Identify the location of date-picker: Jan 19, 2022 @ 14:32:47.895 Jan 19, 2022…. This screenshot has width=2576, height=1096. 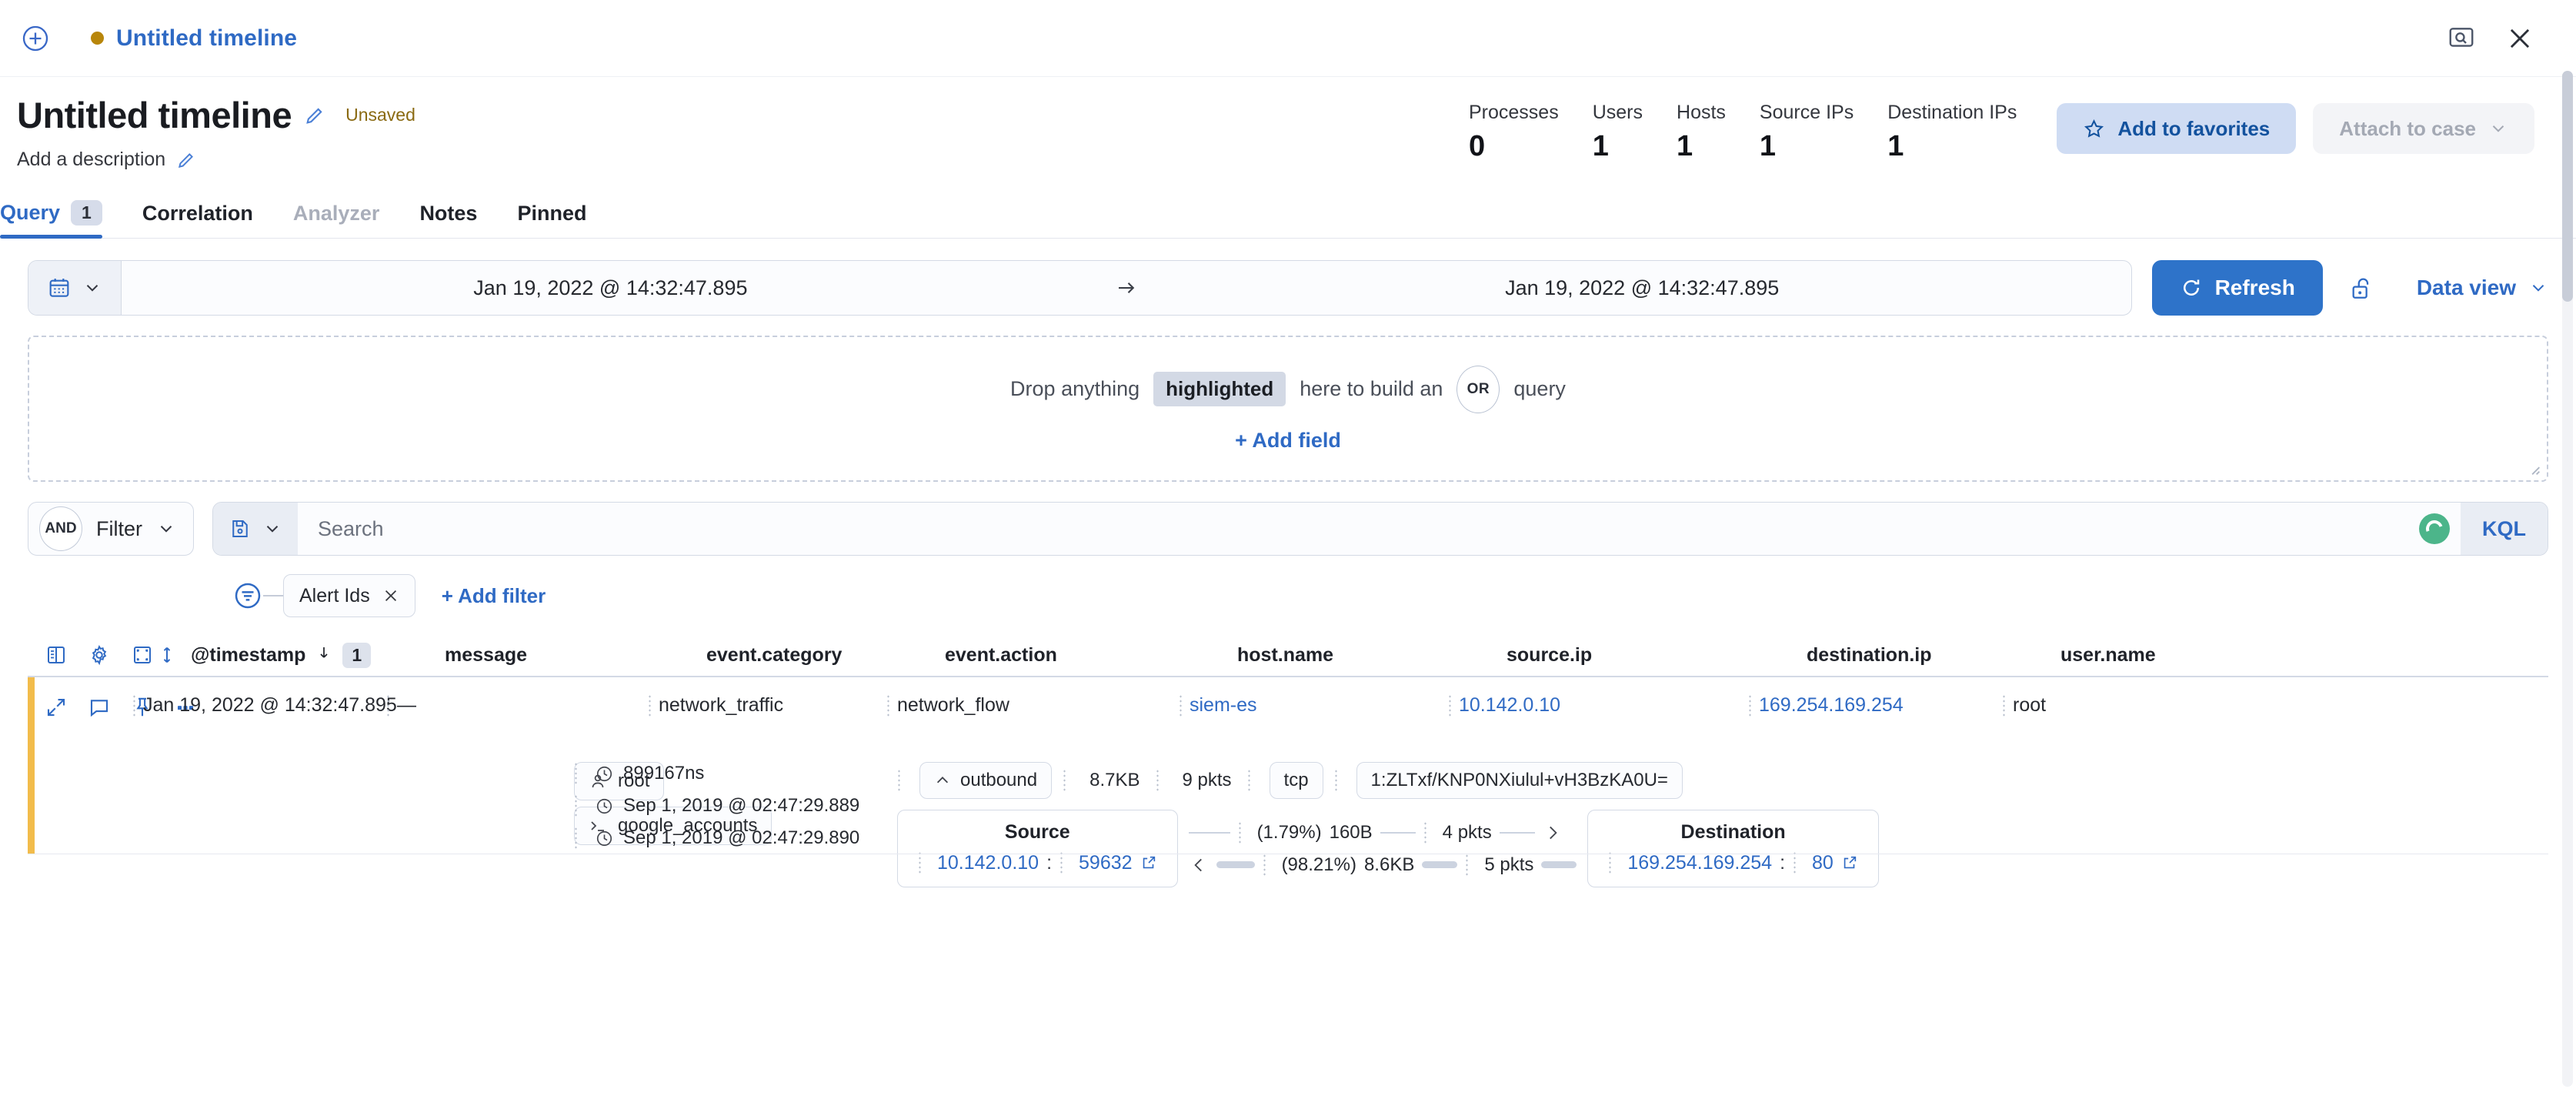
(1080, 288).